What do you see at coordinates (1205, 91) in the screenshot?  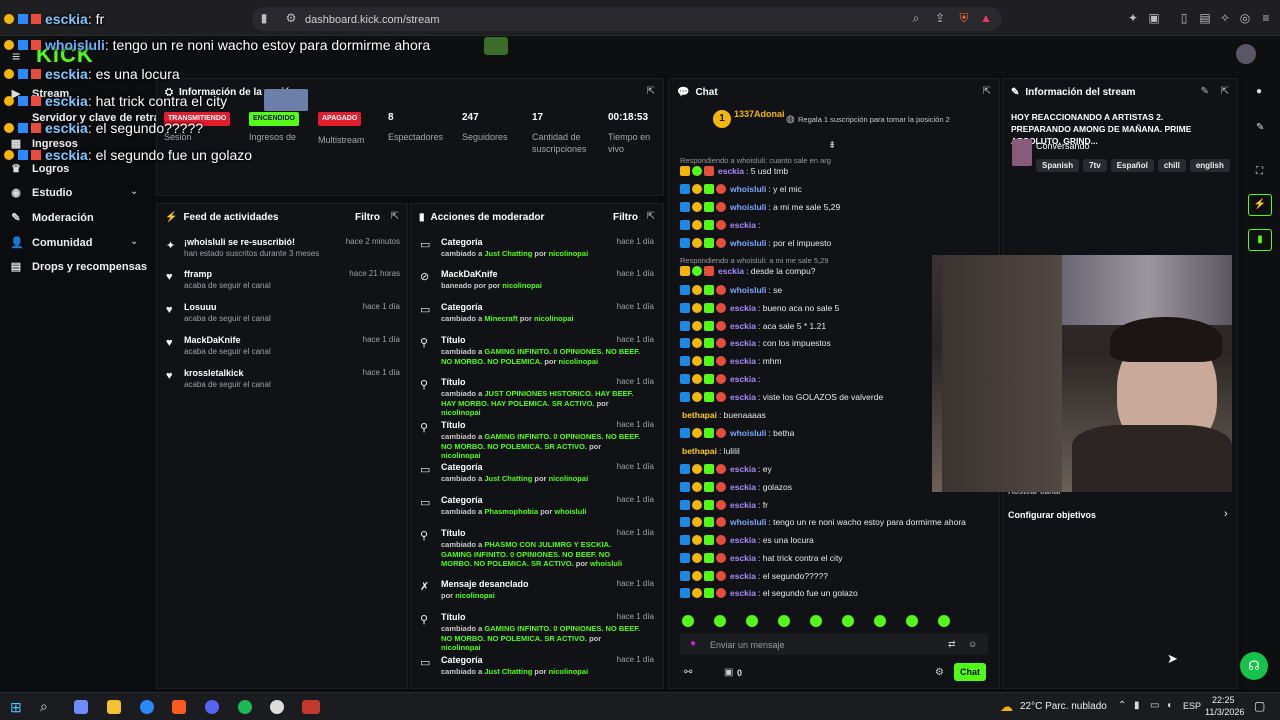 I see `edit-icon: ✎` at bounding box center [1205, 91].